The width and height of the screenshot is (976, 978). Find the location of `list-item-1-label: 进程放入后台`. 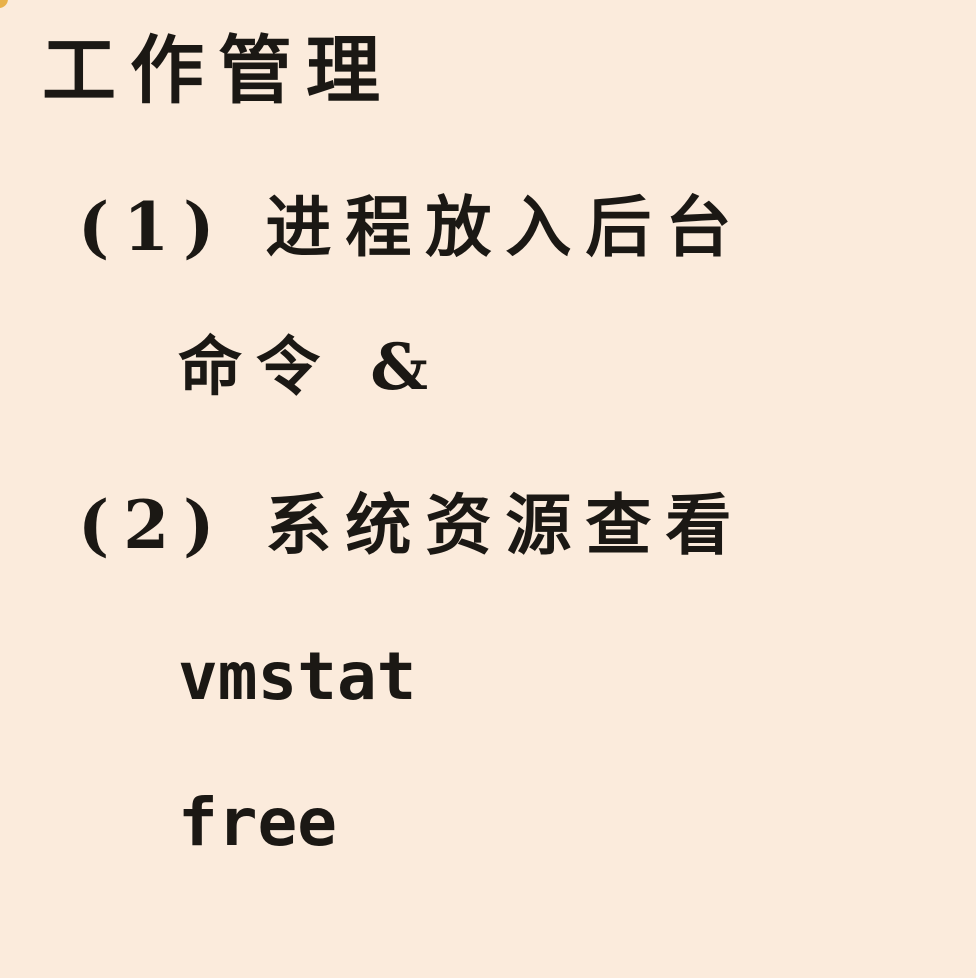

list-item-1-label: 进程放入后台 is located at coordinates (505, 227).